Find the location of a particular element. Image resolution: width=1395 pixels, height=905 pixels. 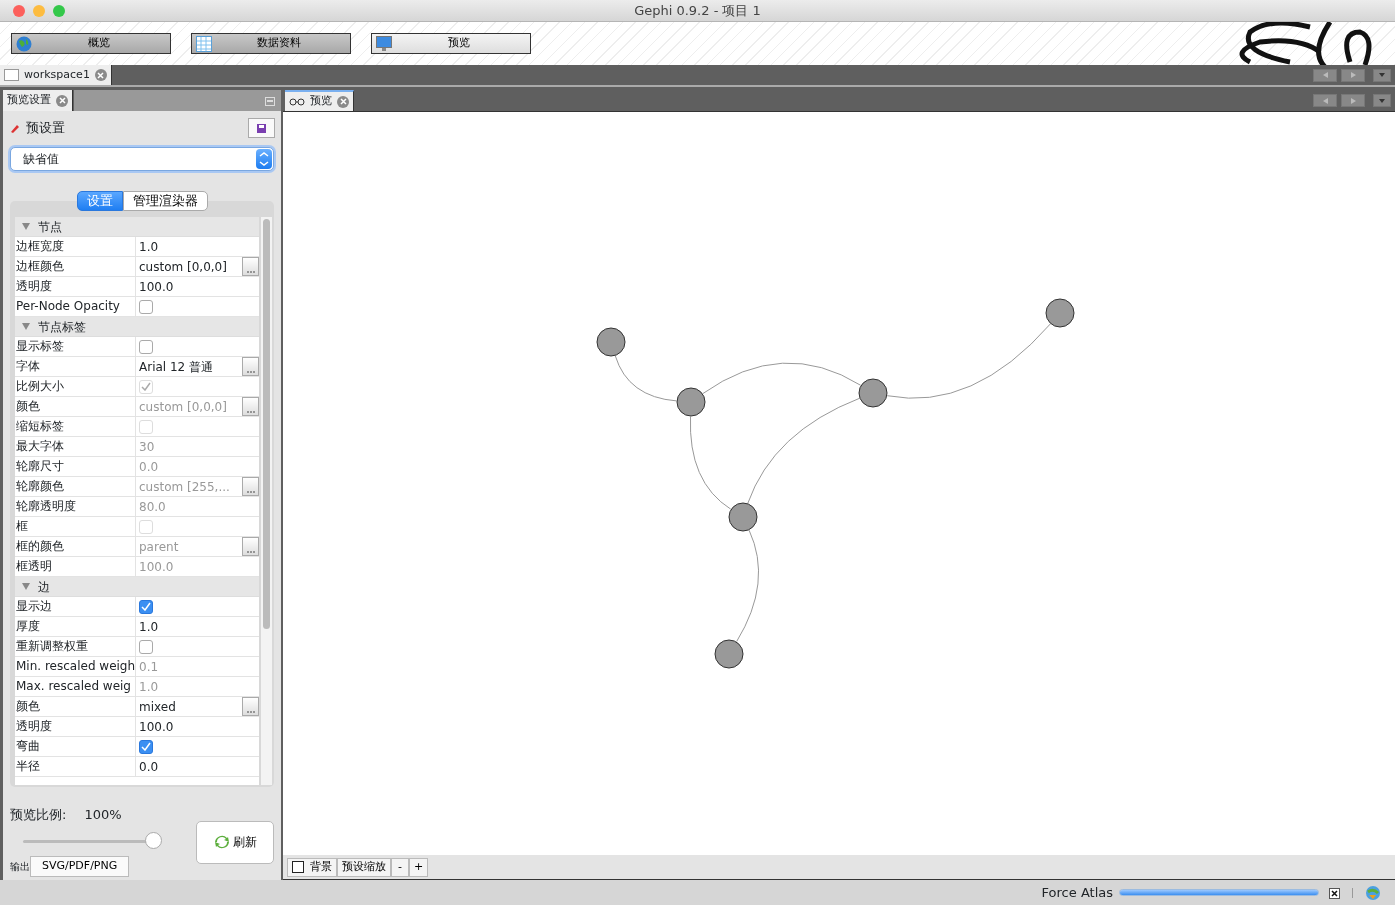

property-value: 80.0 is located at coordinates (152, 507).